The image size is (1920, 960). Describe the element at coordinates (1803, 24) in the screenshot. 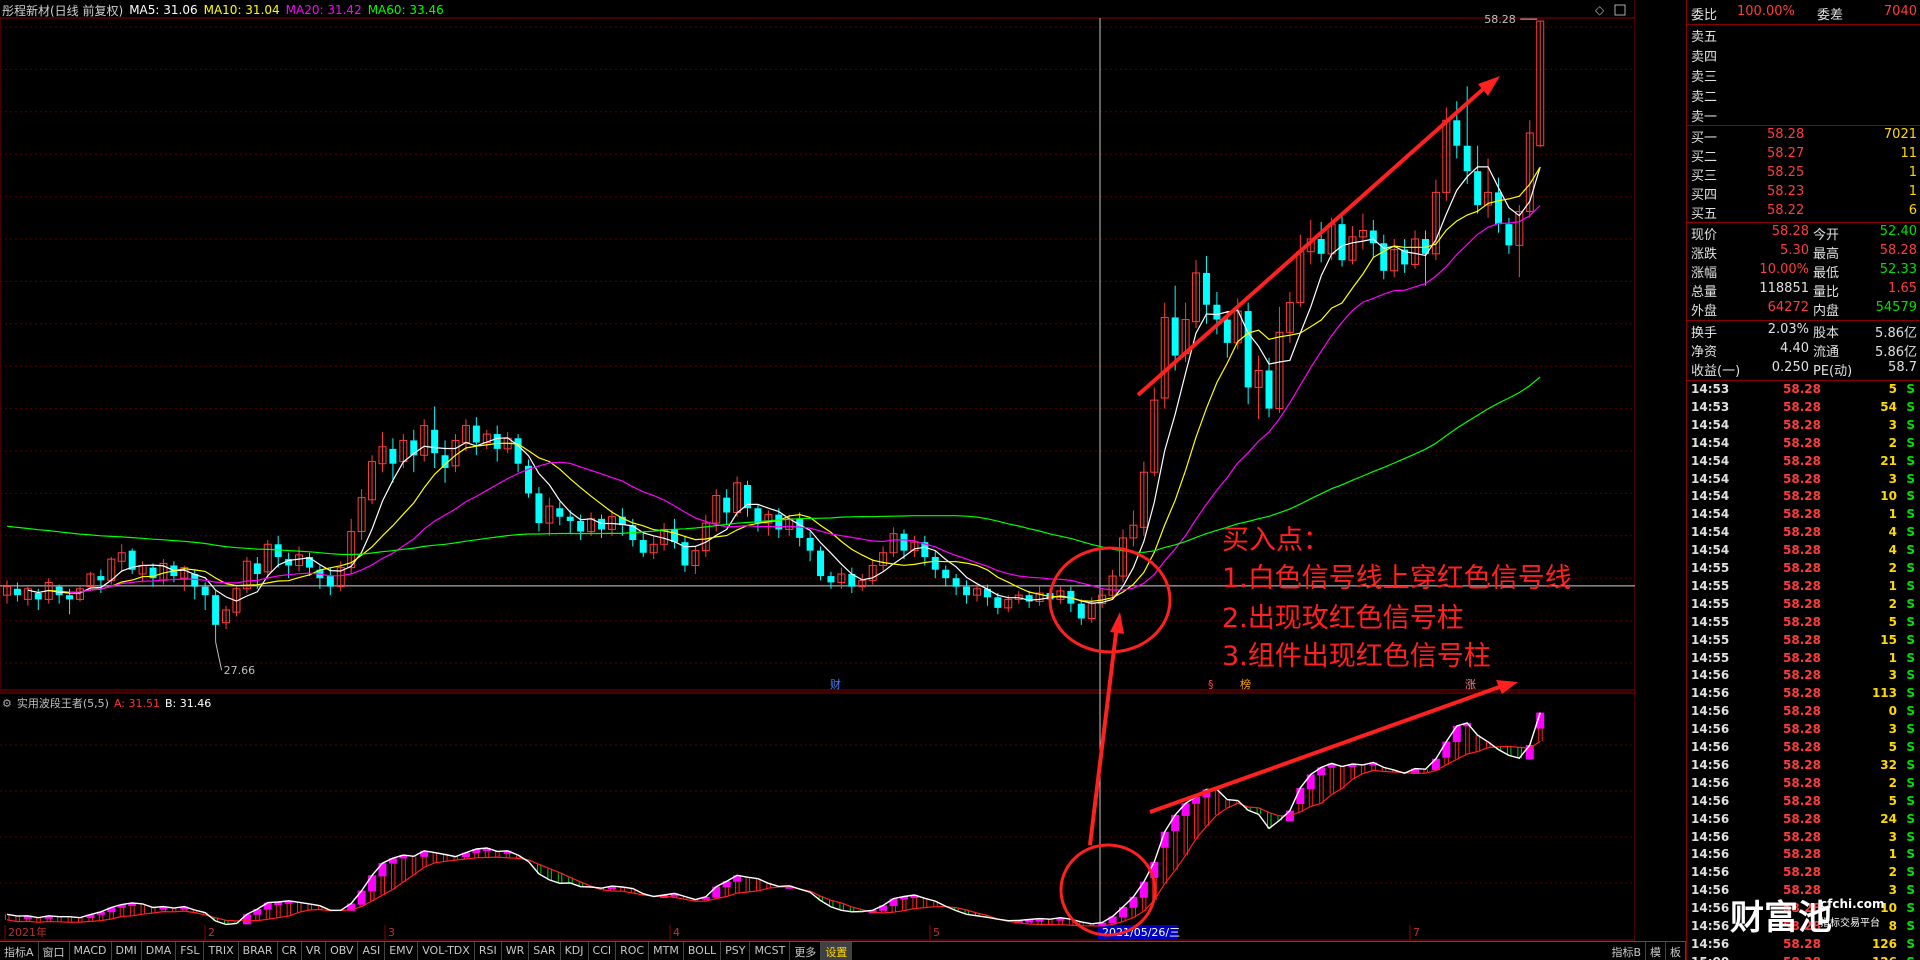

I see `panel-divider` at that location.